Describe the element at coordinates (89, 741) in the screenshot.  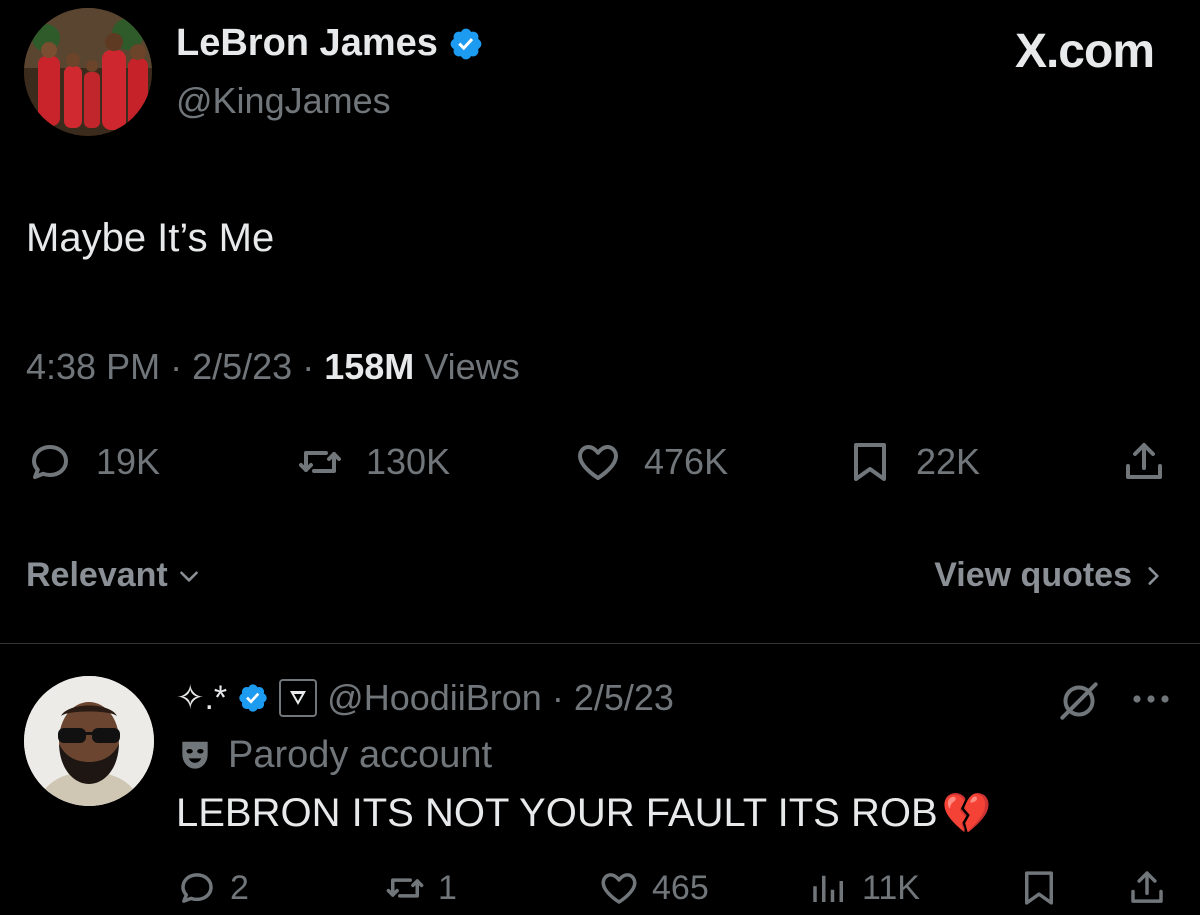
I see `reply-avatar` at that location.